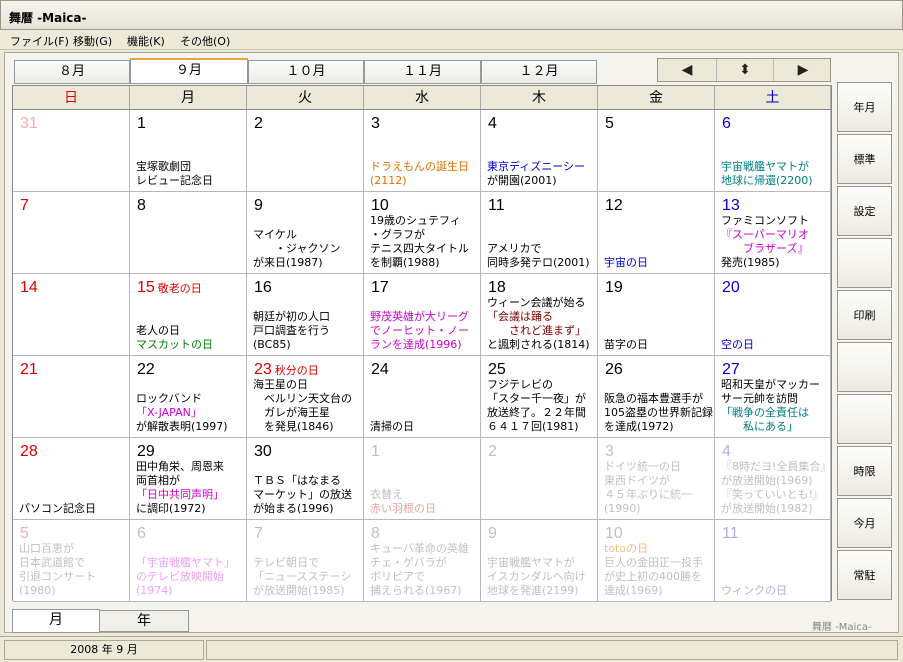  Describe the element at coordinates (864, 315) in the screenshot. I see `side-button-4: 印刷` at that location.